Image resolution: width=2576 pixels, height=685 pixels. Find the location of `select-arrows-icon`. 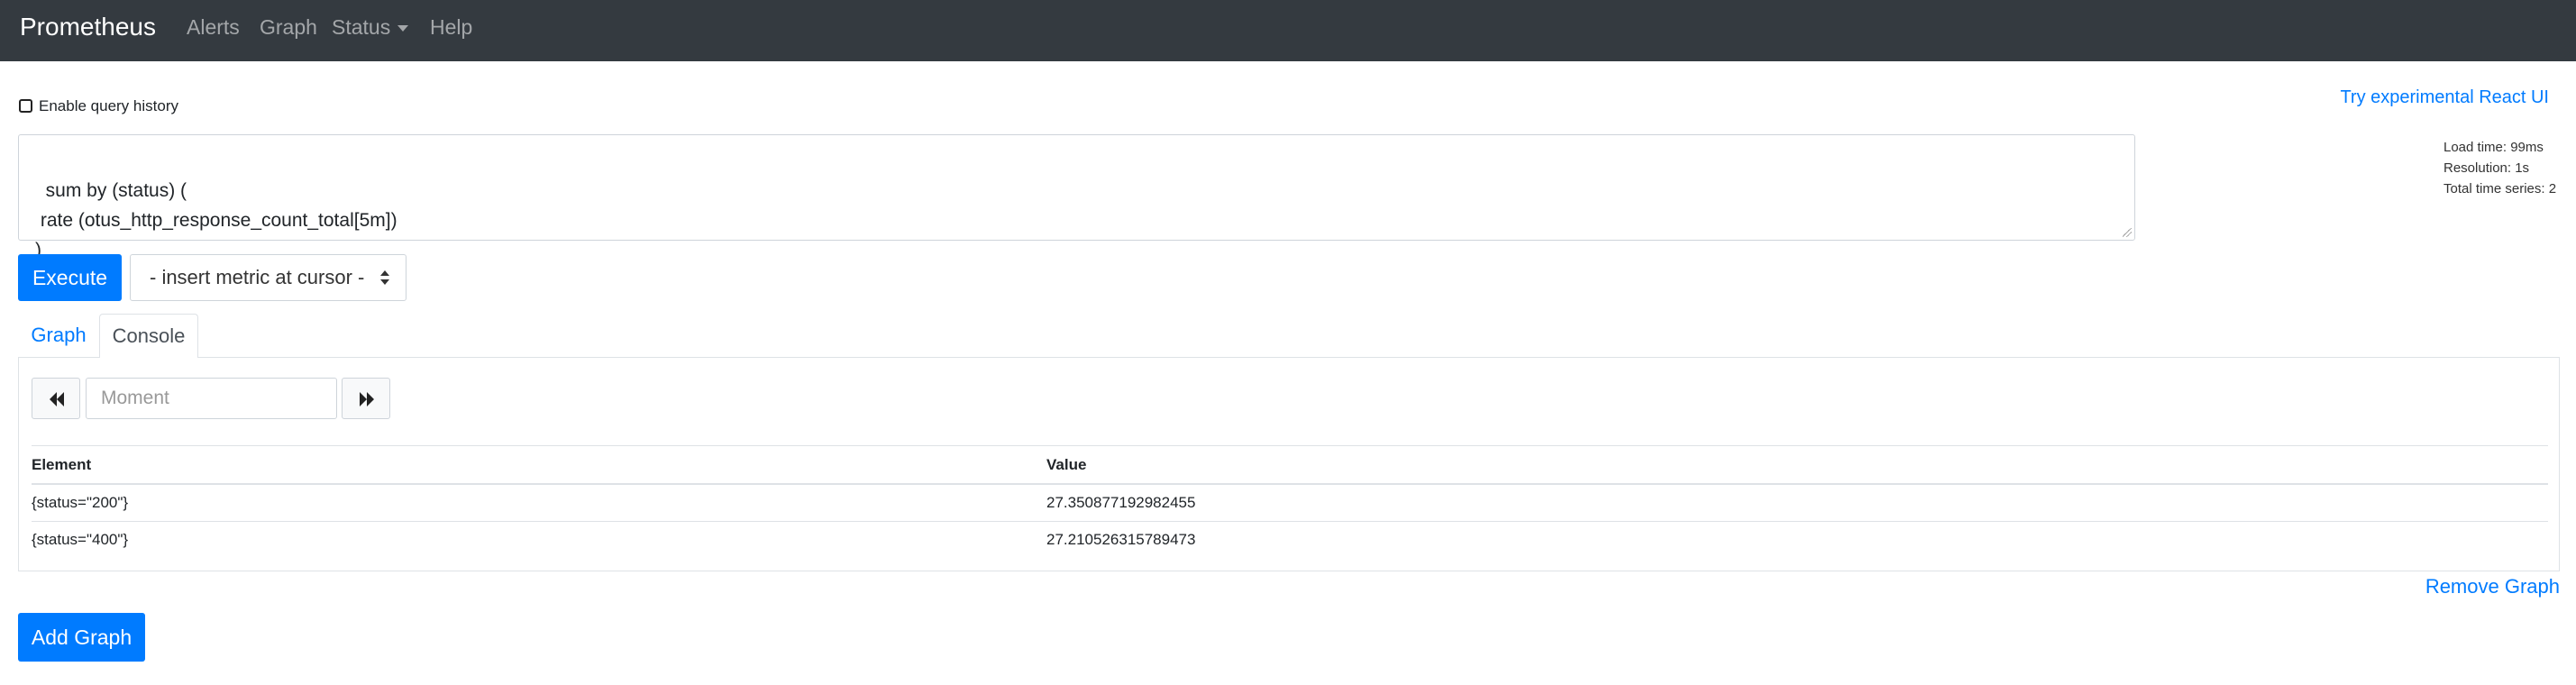

select-arrows-icon is located at coordinates (384, 277).